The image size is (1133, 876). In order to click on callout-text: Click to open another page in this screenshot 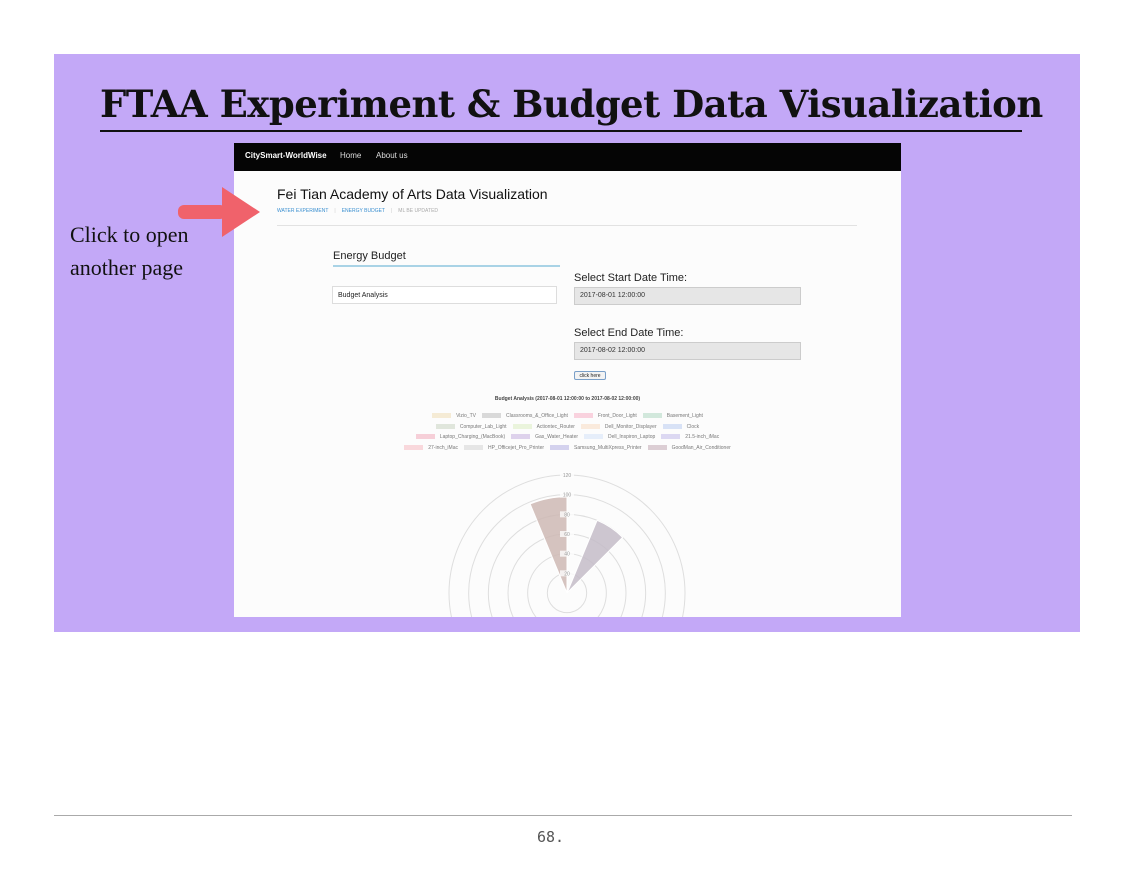, I will do `click(129, 251)`.